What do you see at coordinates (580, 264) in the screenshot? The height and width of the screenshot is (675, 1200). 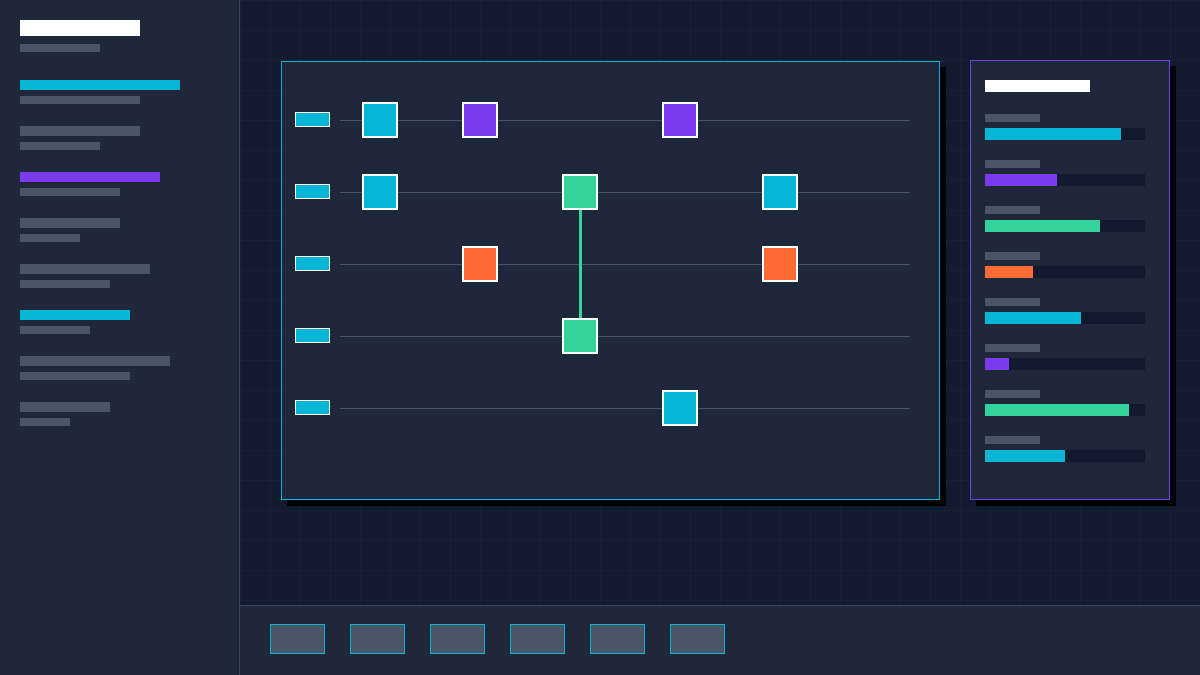 I see `gate-connector` at bounding box center [580, 264].